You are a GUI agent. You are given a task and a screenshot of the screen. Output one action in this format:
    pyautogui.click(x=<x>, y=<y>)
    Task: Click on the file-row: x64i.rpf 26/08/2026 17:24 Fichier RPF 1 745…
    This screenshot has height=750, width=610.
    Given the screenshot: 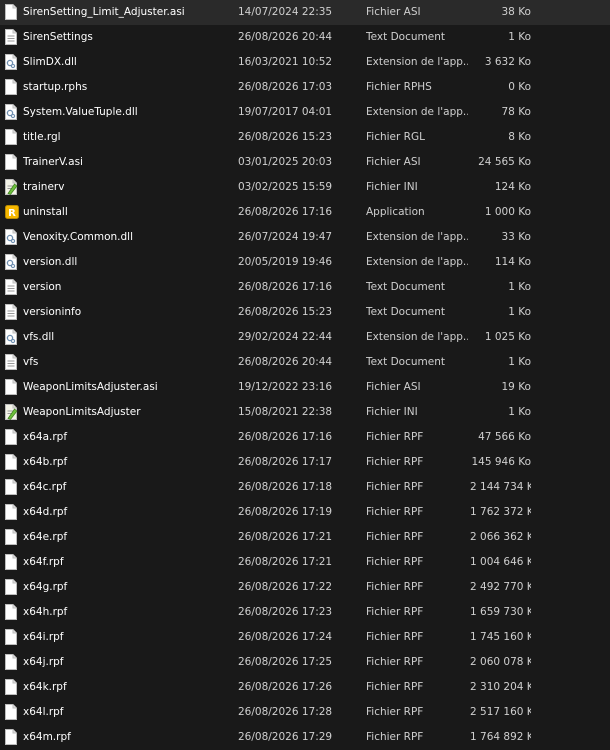 What is the action you would take?
    pyautogui.click(x=305, y=637)
    